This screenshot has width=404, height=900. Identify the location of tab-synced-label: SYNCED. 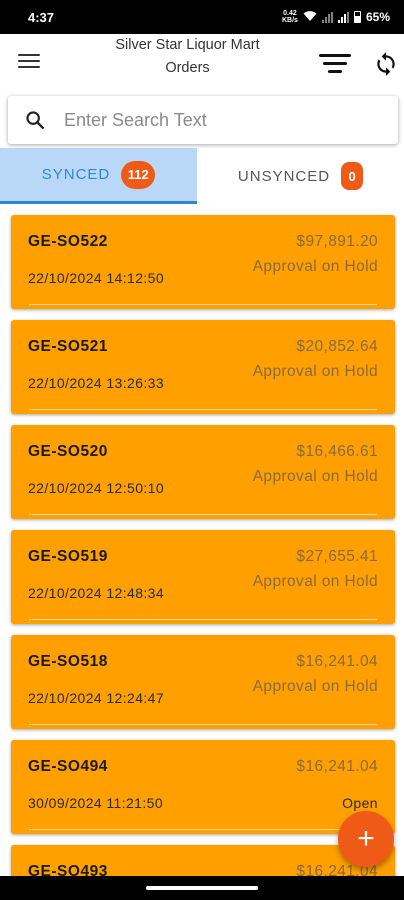
(76, 174).